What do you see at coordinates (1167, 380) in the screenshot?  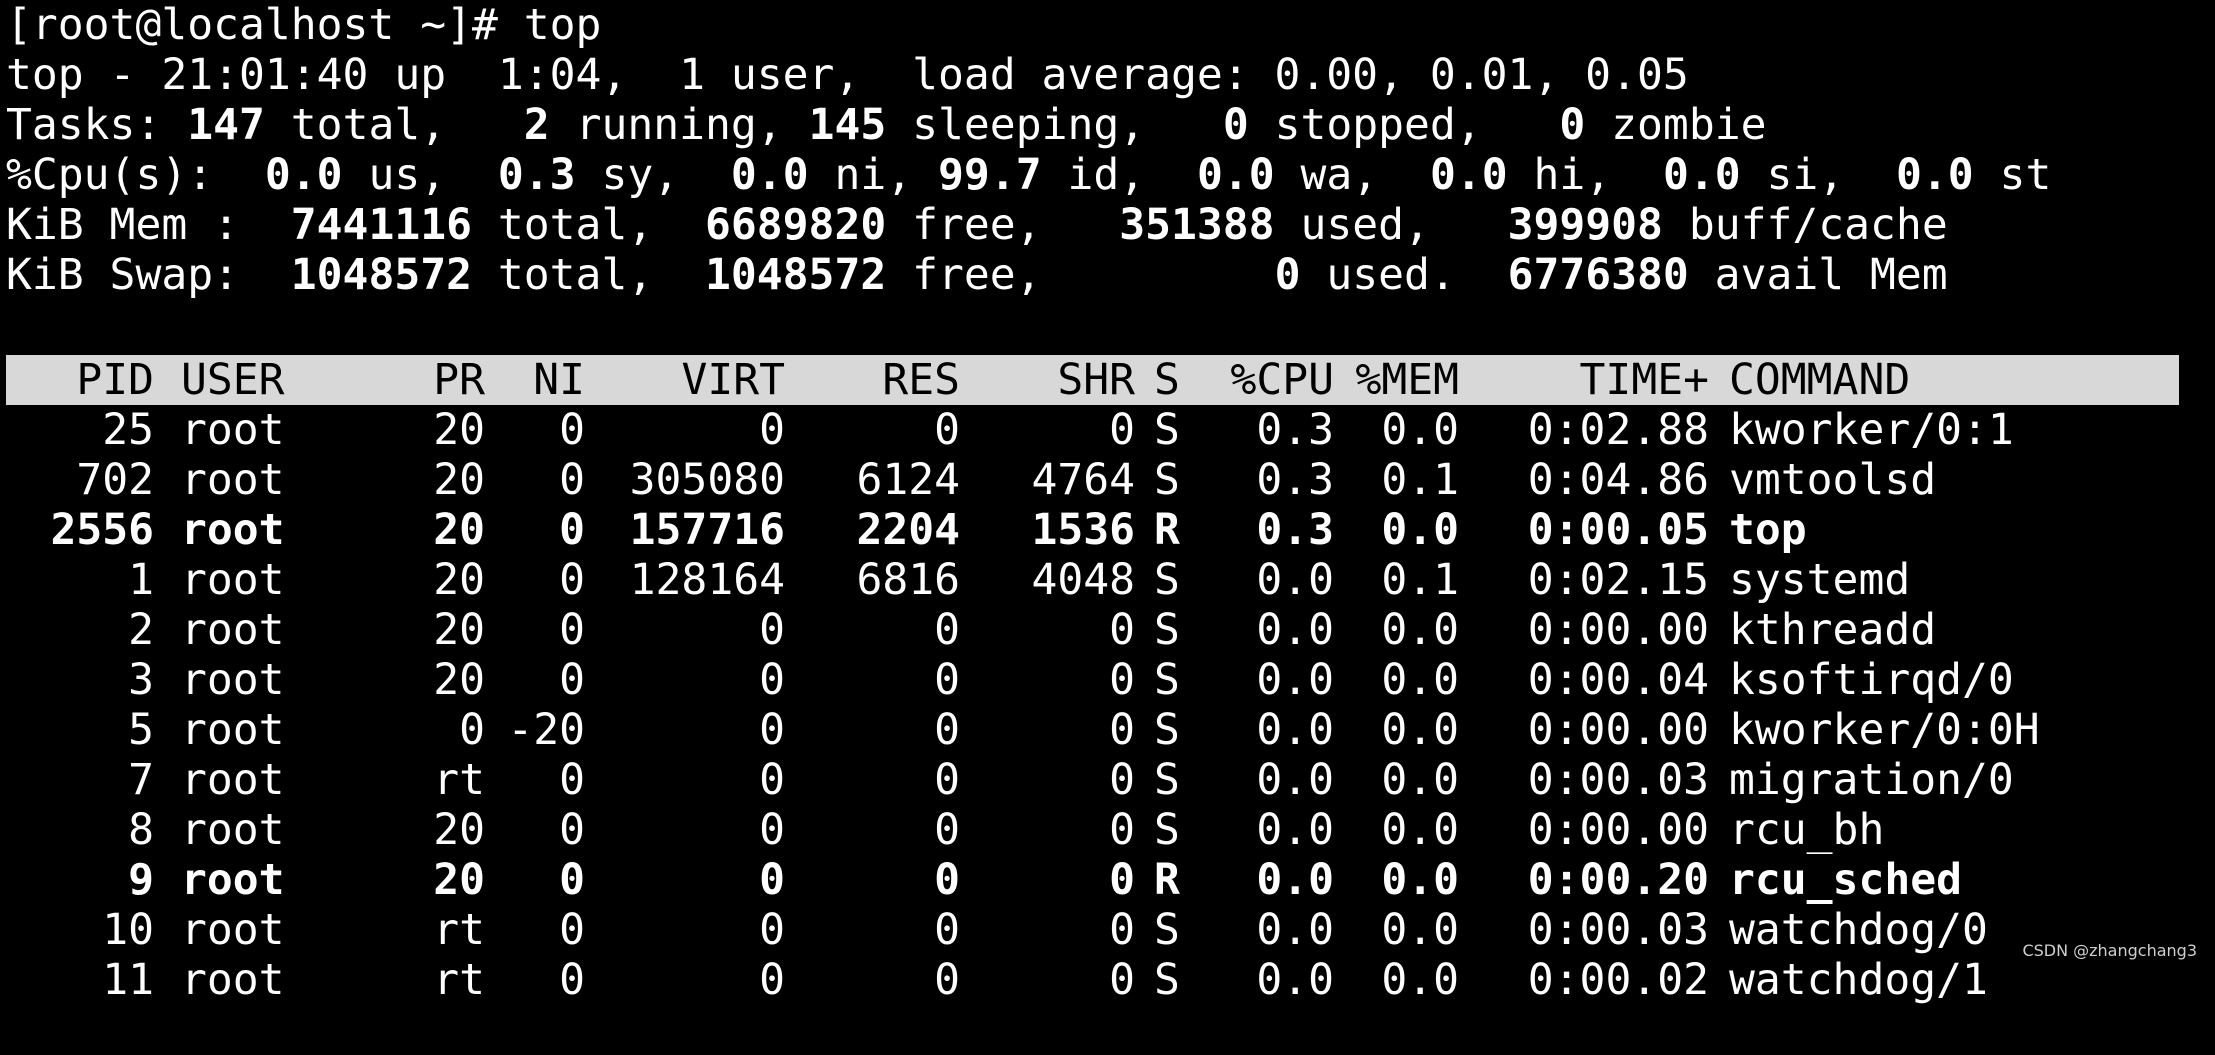 I see `col-s: S` at bounding box center [1167, 380].